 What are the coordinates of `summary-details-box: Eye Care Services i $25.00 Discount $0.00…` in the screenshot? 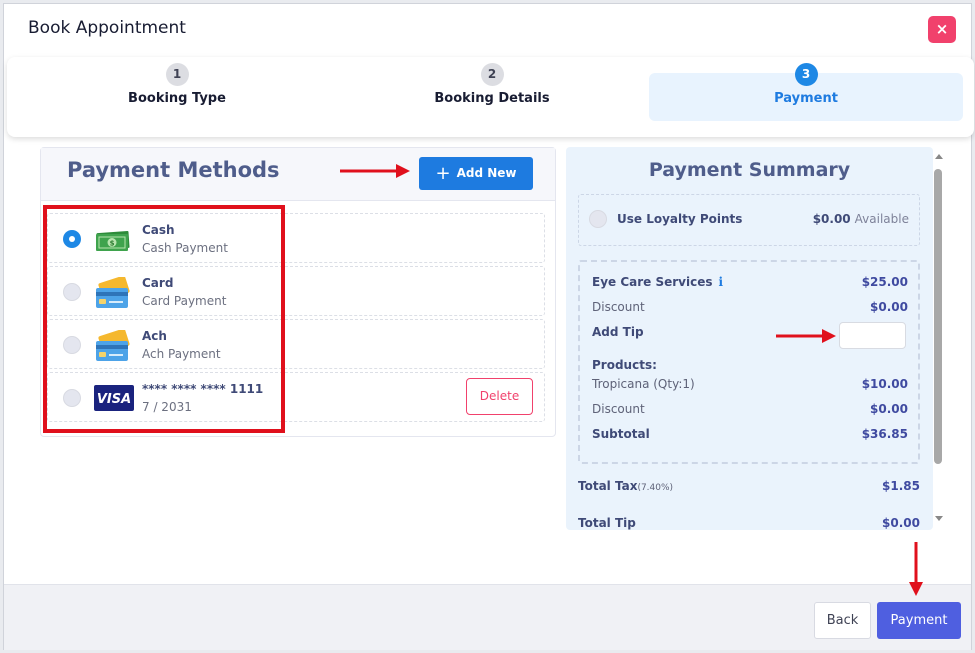 It's located at (749, 362).